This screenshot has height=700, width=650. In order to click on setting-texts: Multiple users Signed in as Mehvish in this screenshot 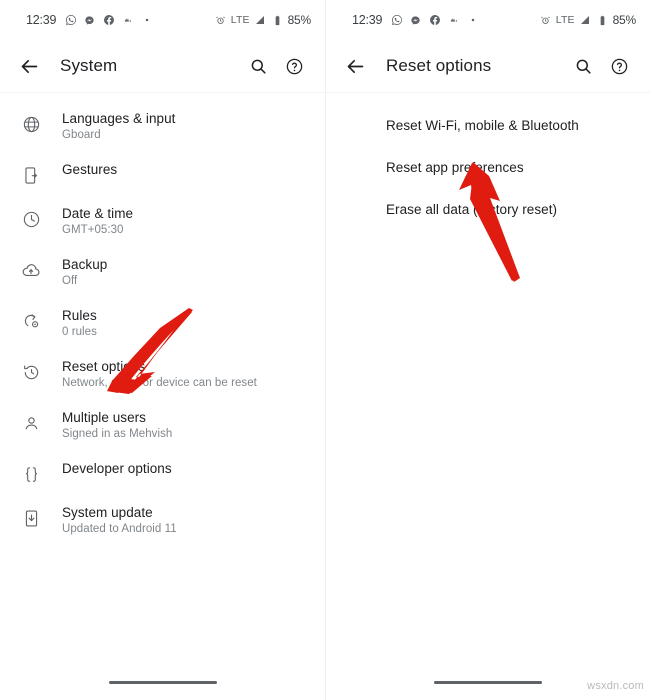, I will do `click(117, 425)`.